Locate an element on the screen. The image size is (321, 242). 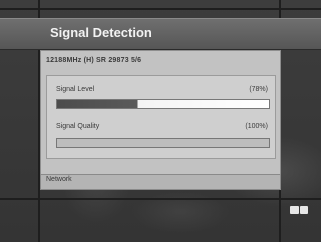
signal-level-label: Signal Level is located at coordinates (75, 89).